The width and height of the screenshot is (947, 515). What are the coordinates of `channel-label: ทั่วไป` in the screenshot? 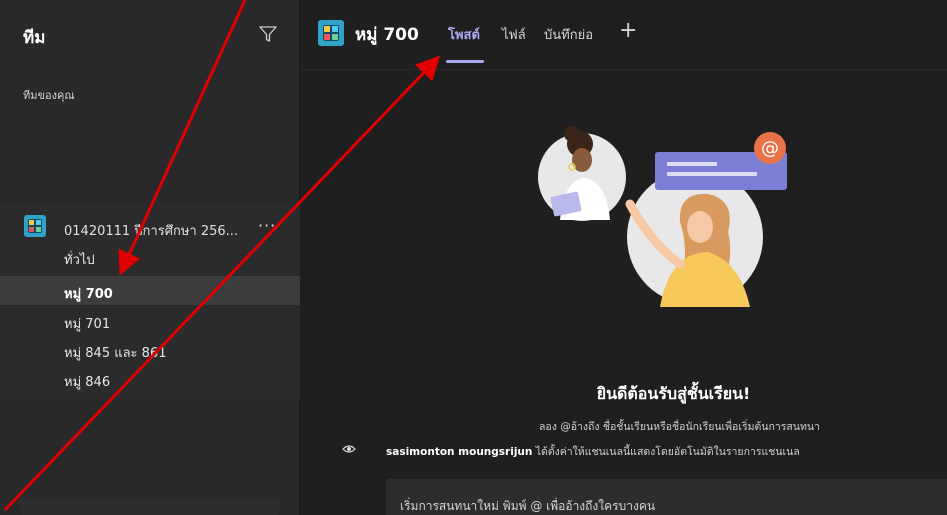 It's located at (79, 260).